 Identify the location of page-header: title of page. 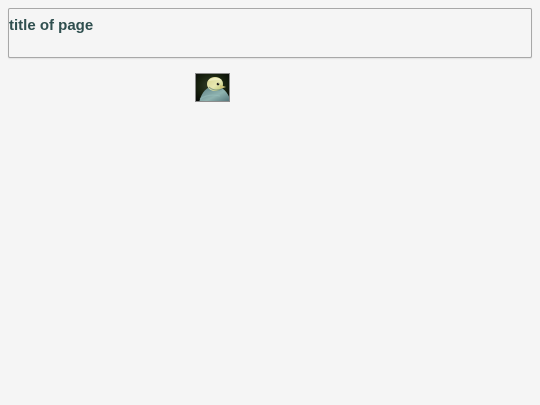
(270, 33).